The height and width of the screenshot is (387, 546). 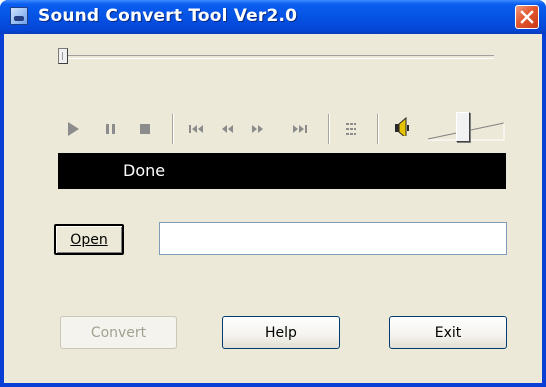 I want to click on help-button-label: Help, so click(x=281, y=332).